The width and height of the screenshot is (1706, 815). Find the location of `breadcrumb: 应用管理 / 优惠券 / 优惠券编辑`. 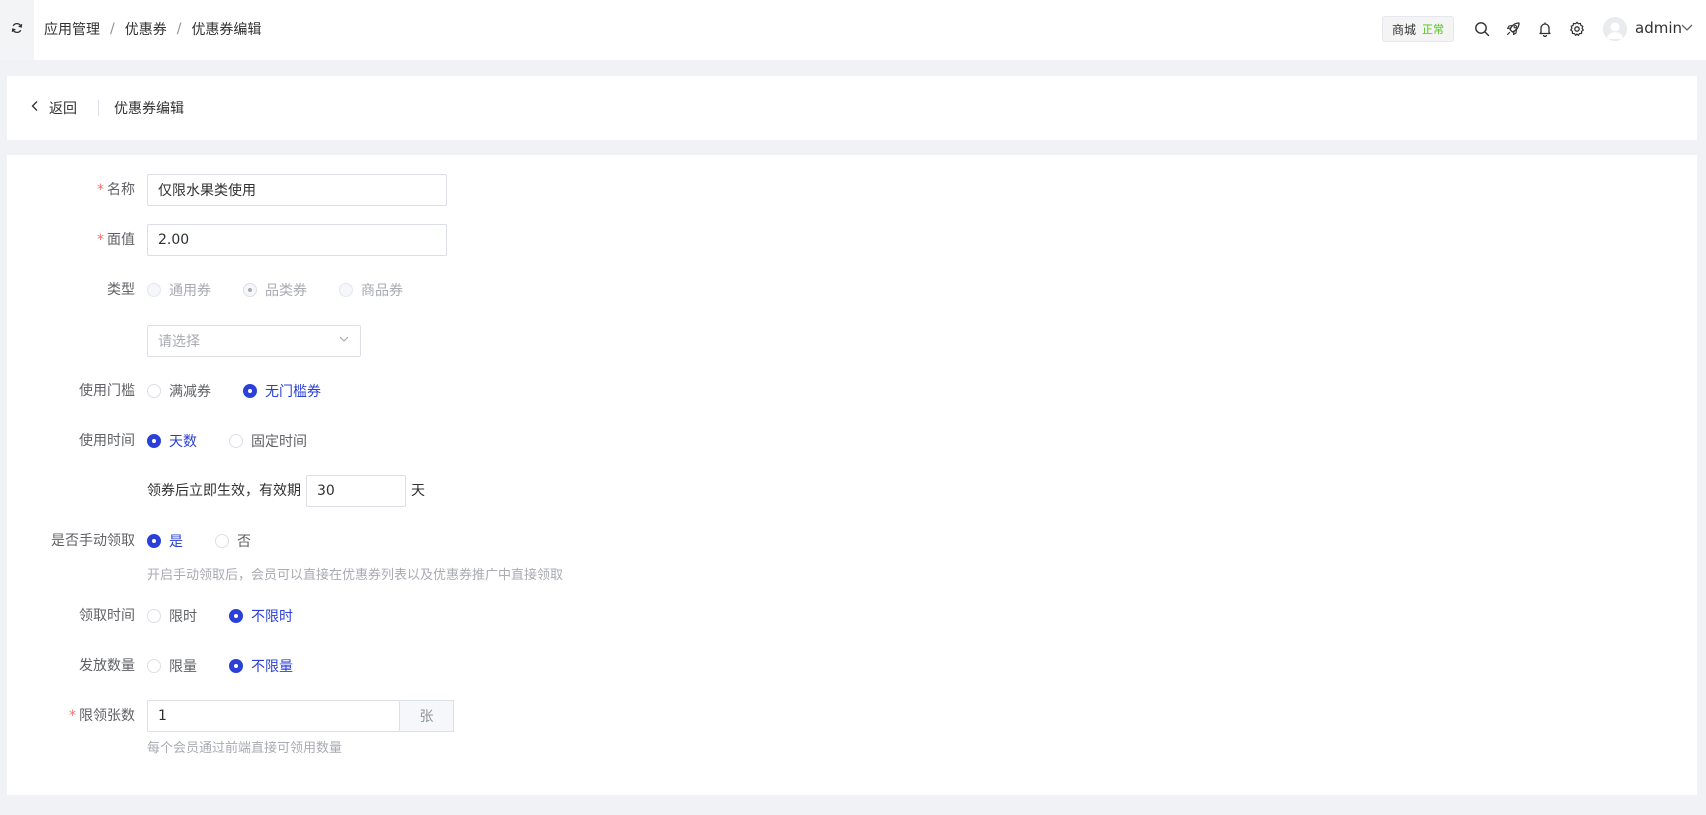

breadcrumb: 应用管理 / 优惠券 / 优惠券编辑 is located at coordinates (152, 29).